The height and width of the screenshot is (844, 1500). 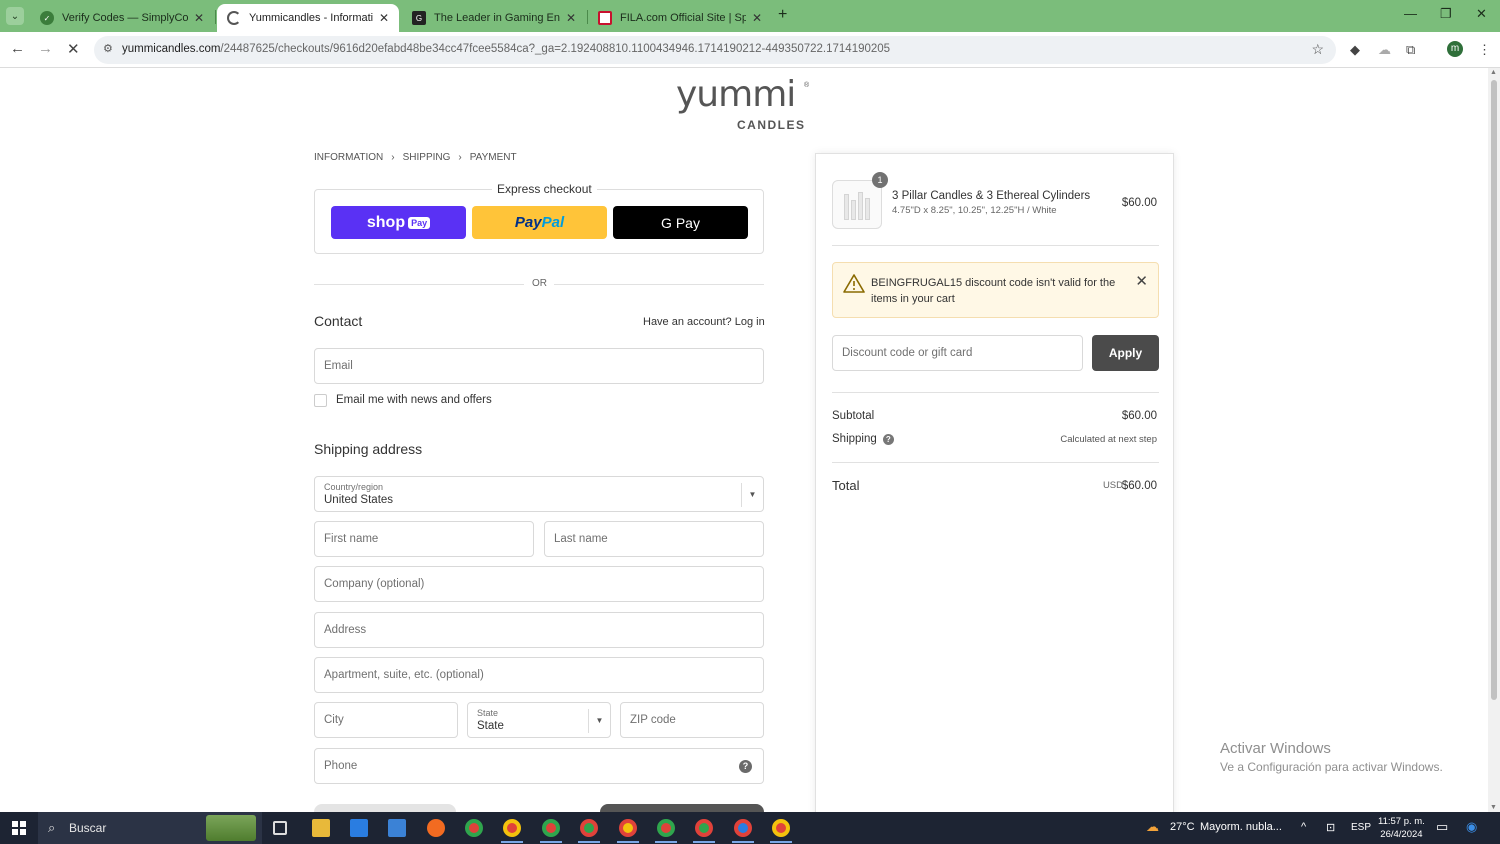 I want to click on restore-button: ❐, so click(x=1446, y=14).